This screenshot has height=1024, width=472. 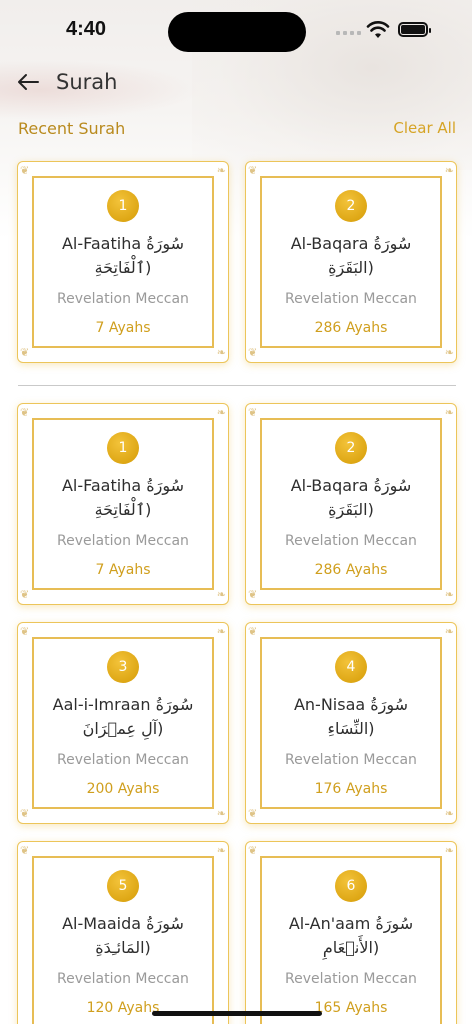 I want to click on surah-name-latin: Al-An'aam, so click(x=329, y=923).